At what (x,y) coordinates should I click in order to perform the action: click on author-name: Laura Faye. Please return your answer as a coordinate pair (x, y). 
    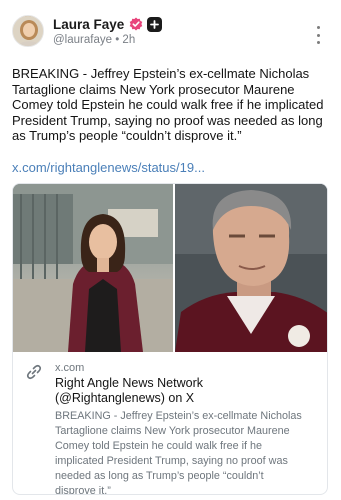
    Looking at the image, I should click on (88, 24).